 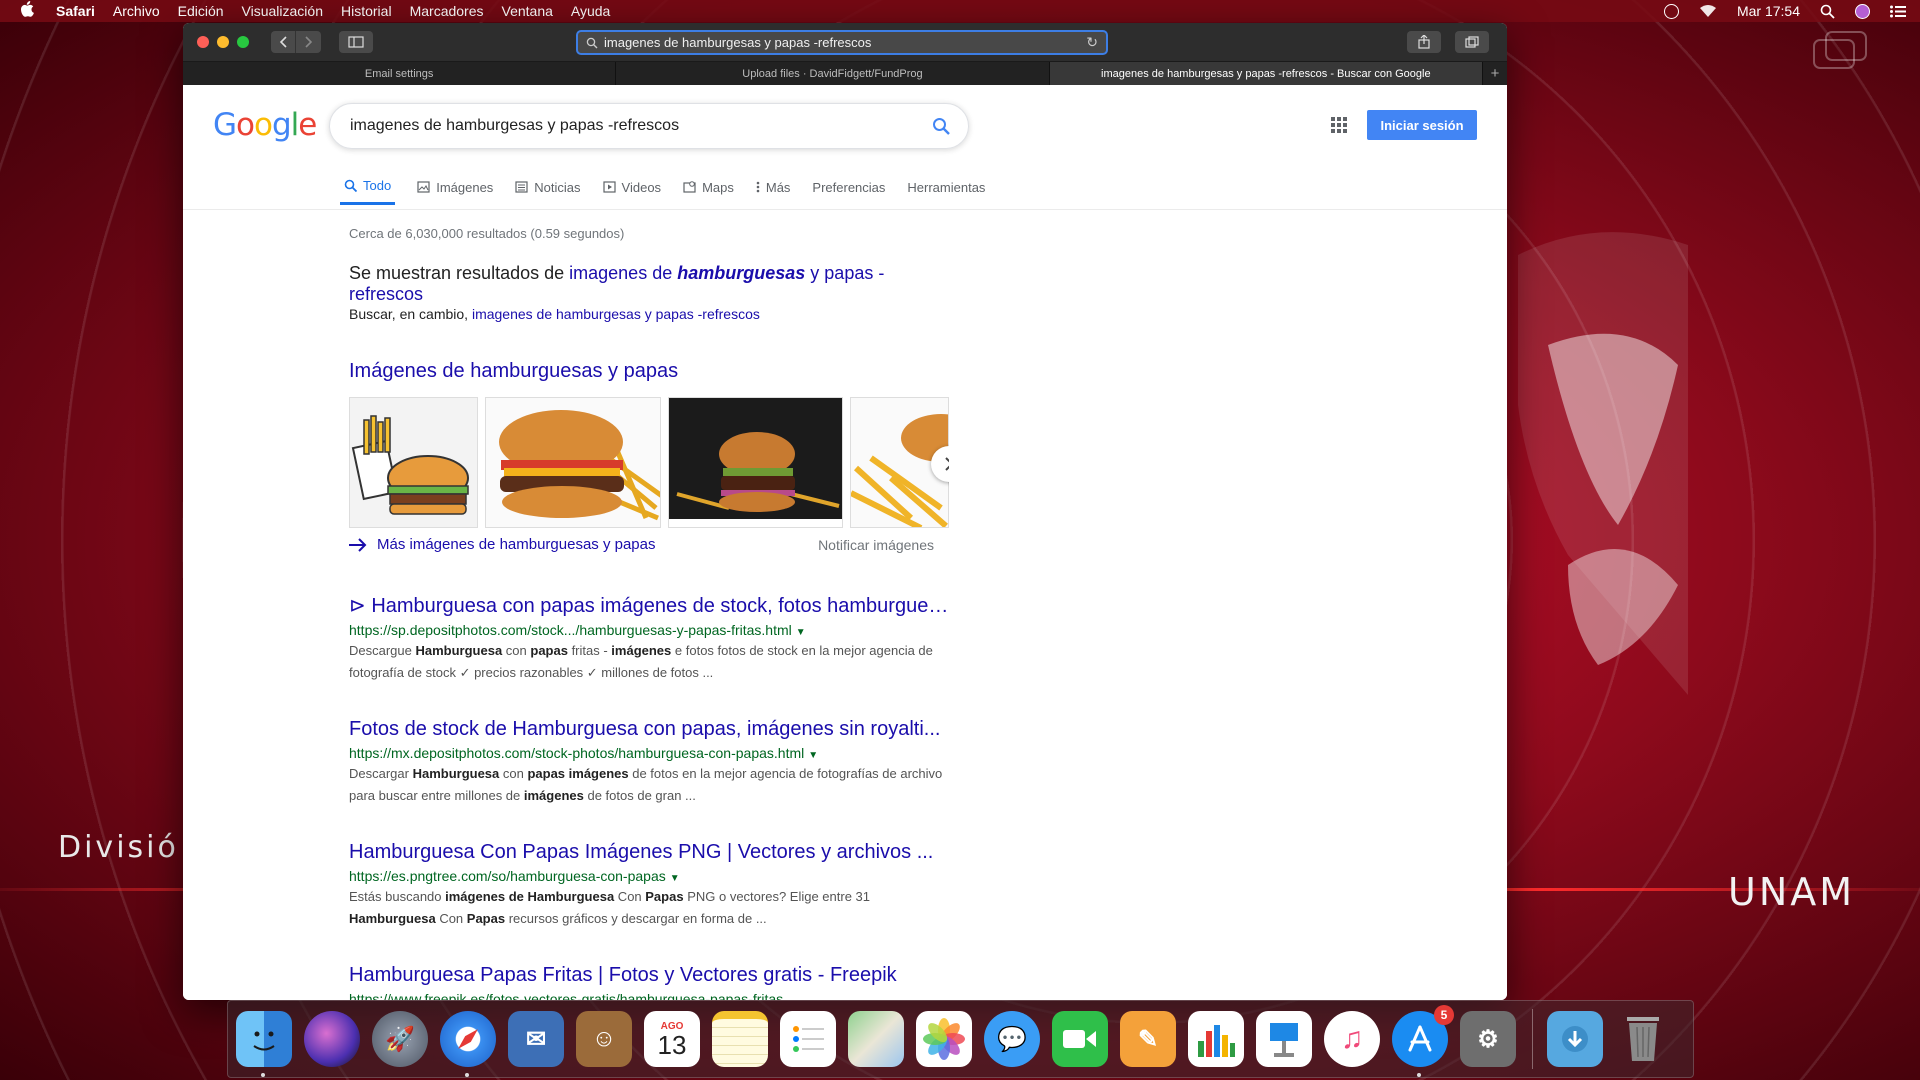 I want to click on podium-icon, so click(x=1284, y=1040).